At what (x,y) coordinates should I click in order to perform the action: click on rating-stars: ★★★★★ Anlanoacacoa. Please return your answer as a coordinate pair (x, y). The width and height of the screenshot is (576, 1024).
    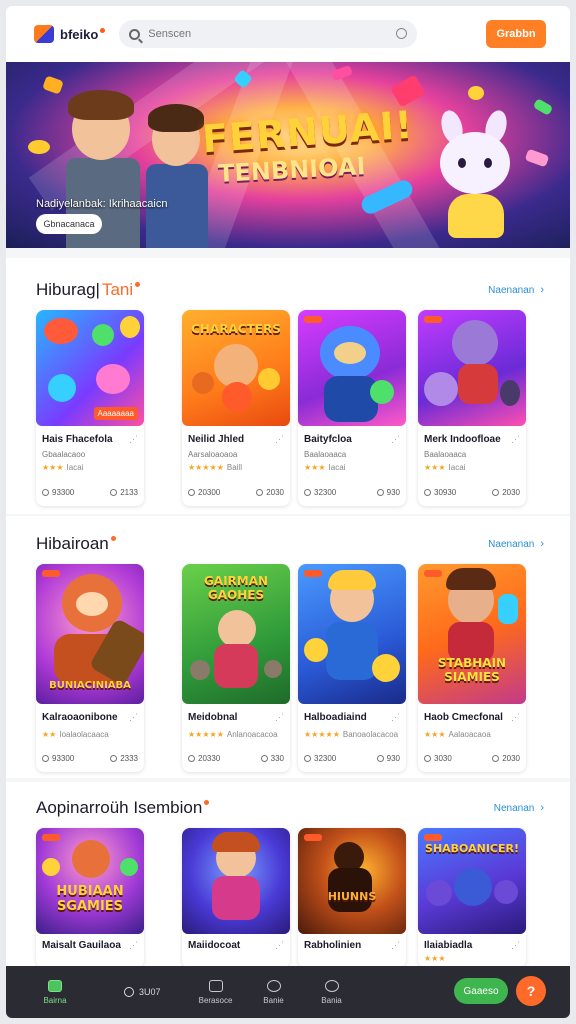
    Looking at the image, I should click on (233, 734).